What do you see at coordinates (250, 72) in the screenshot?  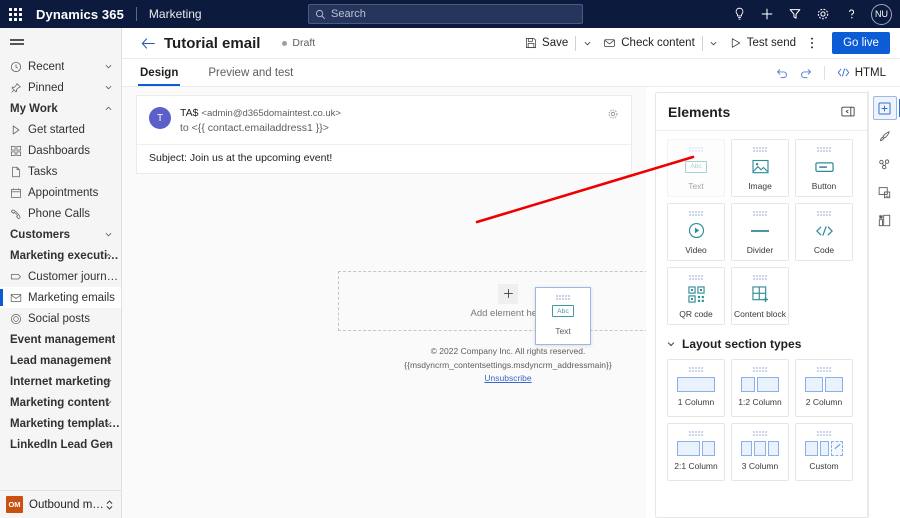 I see `tab-preview-and-test: Preview and test` at bounding box center [250, 72].